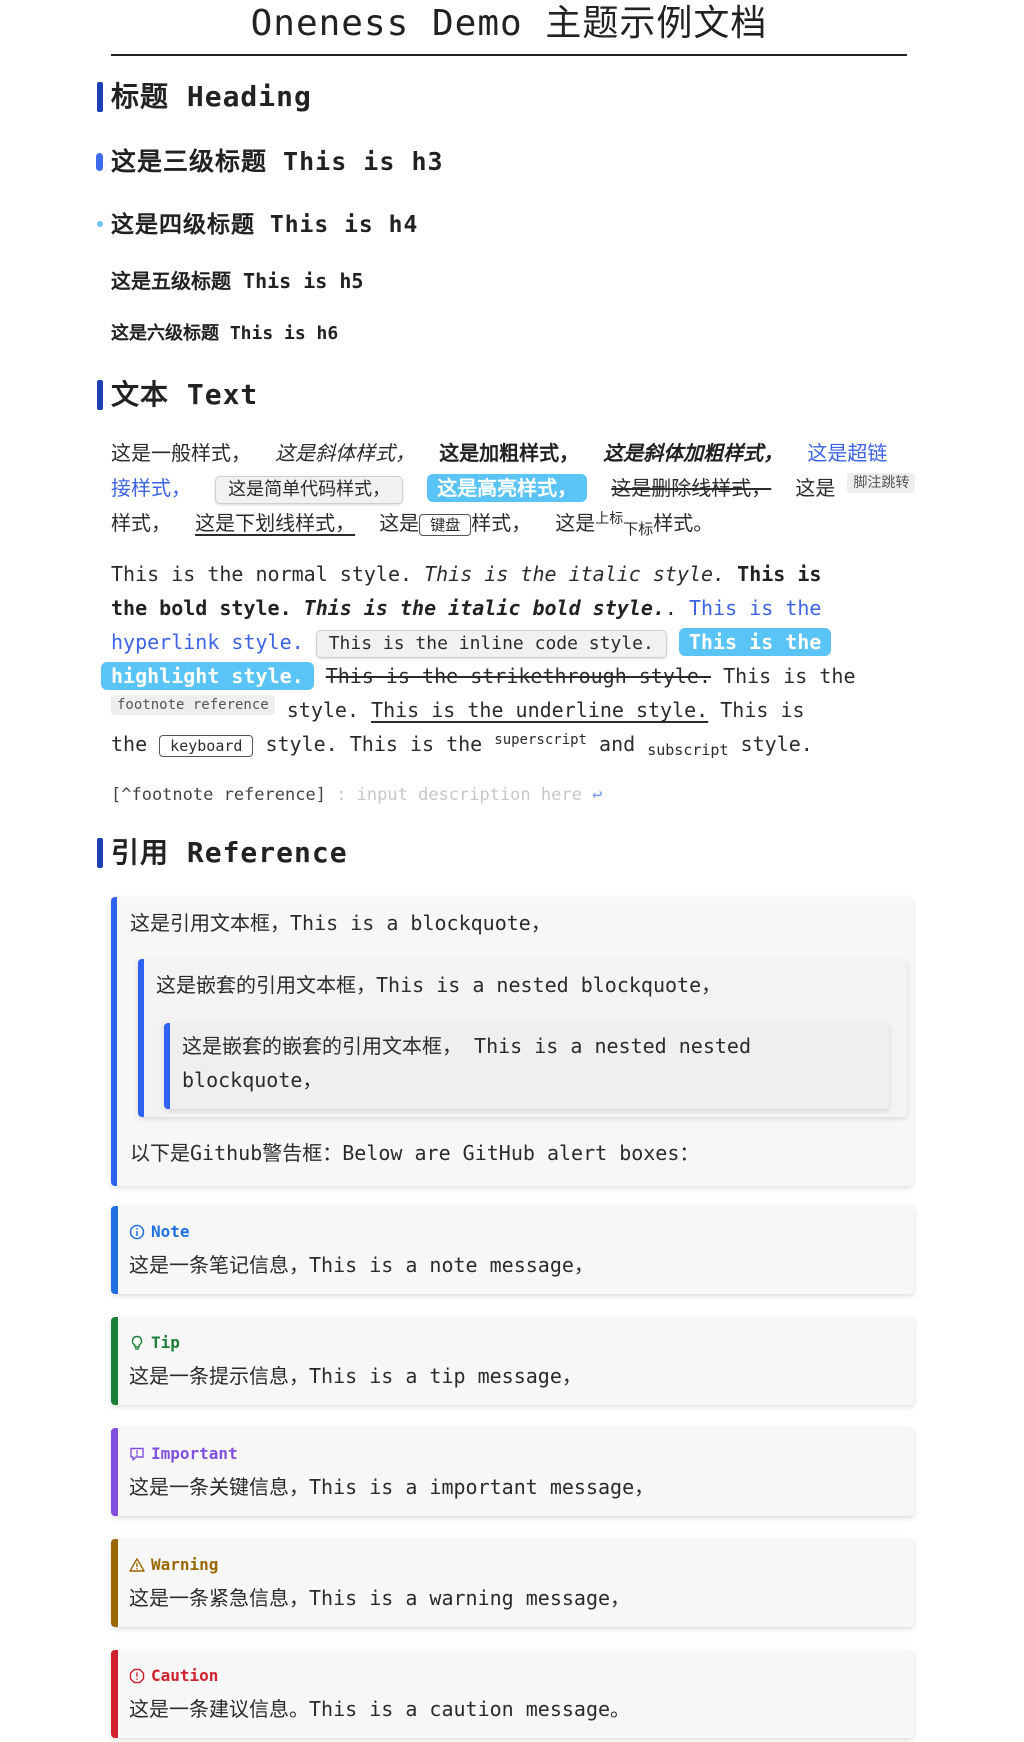 The image size is (1024, 1742). Describe the element at coordinates (137, 1454) in the screenshot. I see `message-alert-icon` at that location.